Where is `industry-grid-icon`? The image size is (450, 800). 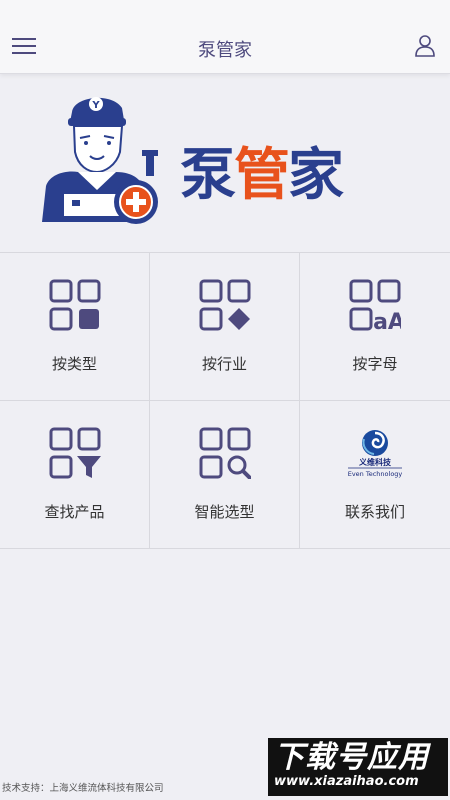
industry-grid-icon is located at coordinates (225, 305).